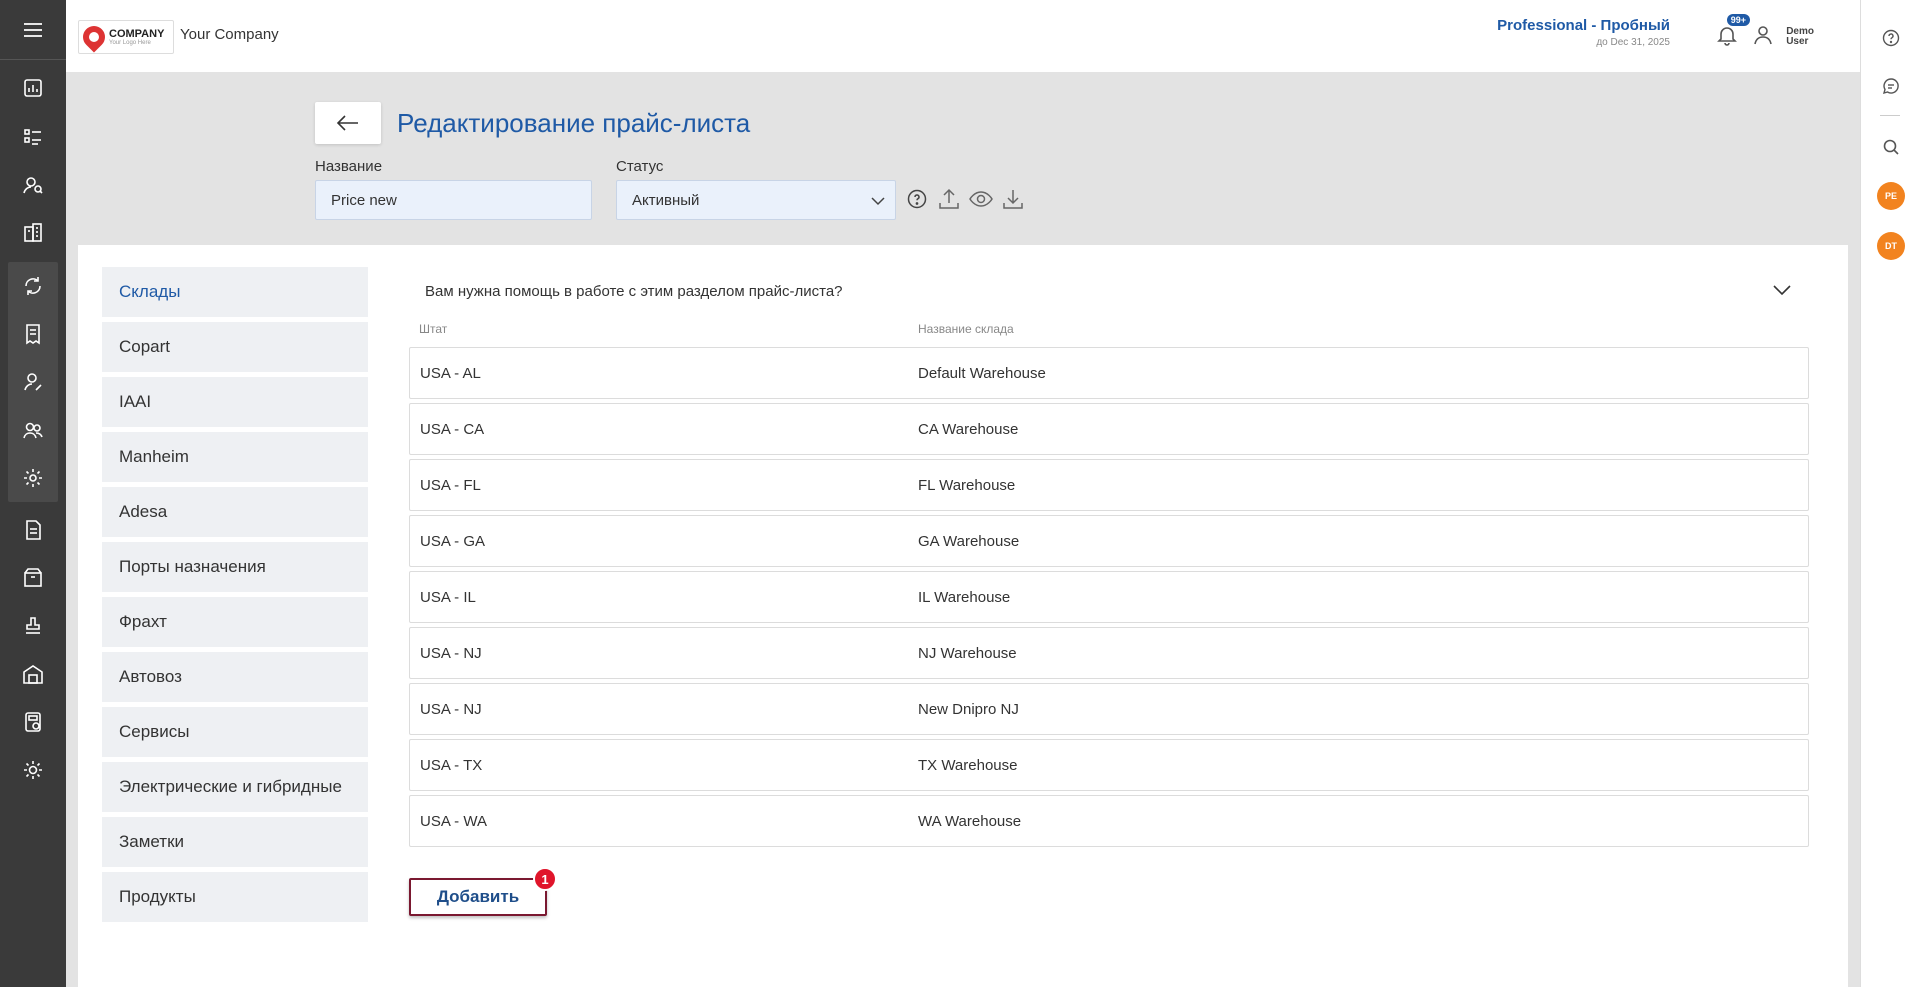 The image size is (1919, 987). What do you see at coordinates (1797, 41) in the screenshot?
I see `user-name-last: User` at bounding box center [1797, 41].